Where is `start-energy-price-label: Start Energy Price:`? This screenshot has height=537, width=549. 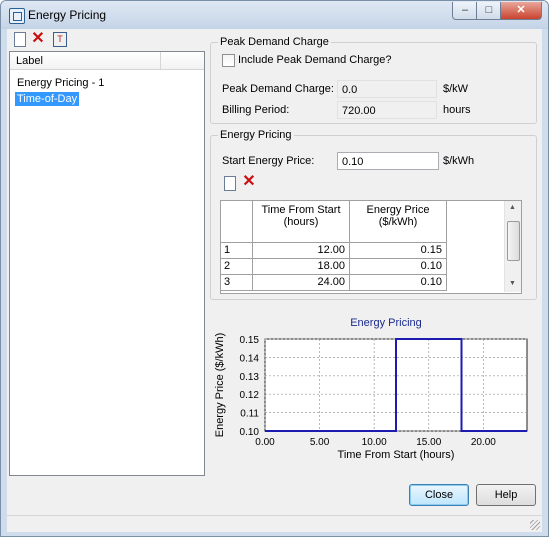
start-energy-price-label: Start Energy Price: is located at coordinates (268, 161).